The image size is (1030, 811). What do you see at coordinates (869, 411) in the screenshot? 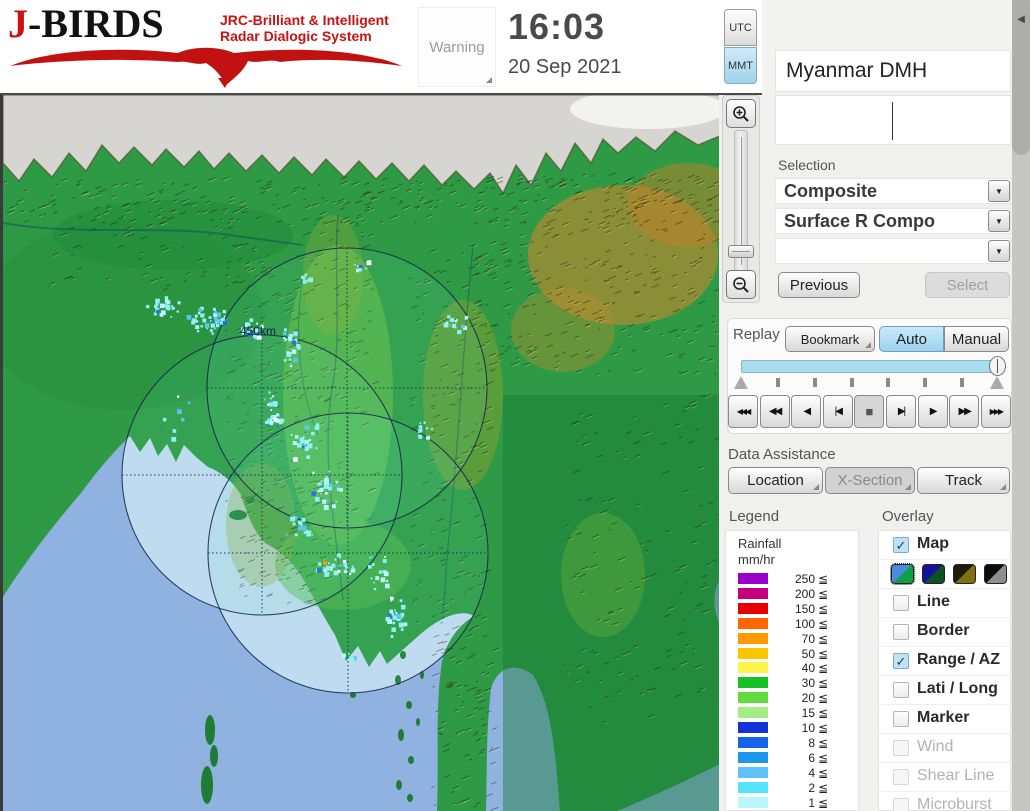
I see `stop-button: ■` at bounding box center [869, 411].